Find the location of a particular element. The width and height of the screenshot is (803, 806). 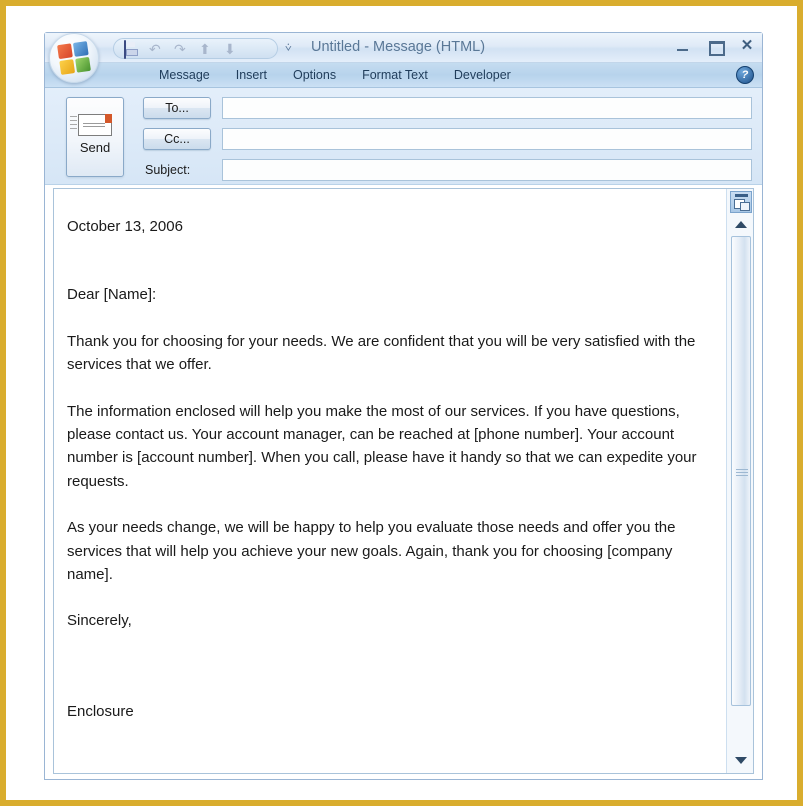

office-logo-icon is located at coordinates (74, 58).